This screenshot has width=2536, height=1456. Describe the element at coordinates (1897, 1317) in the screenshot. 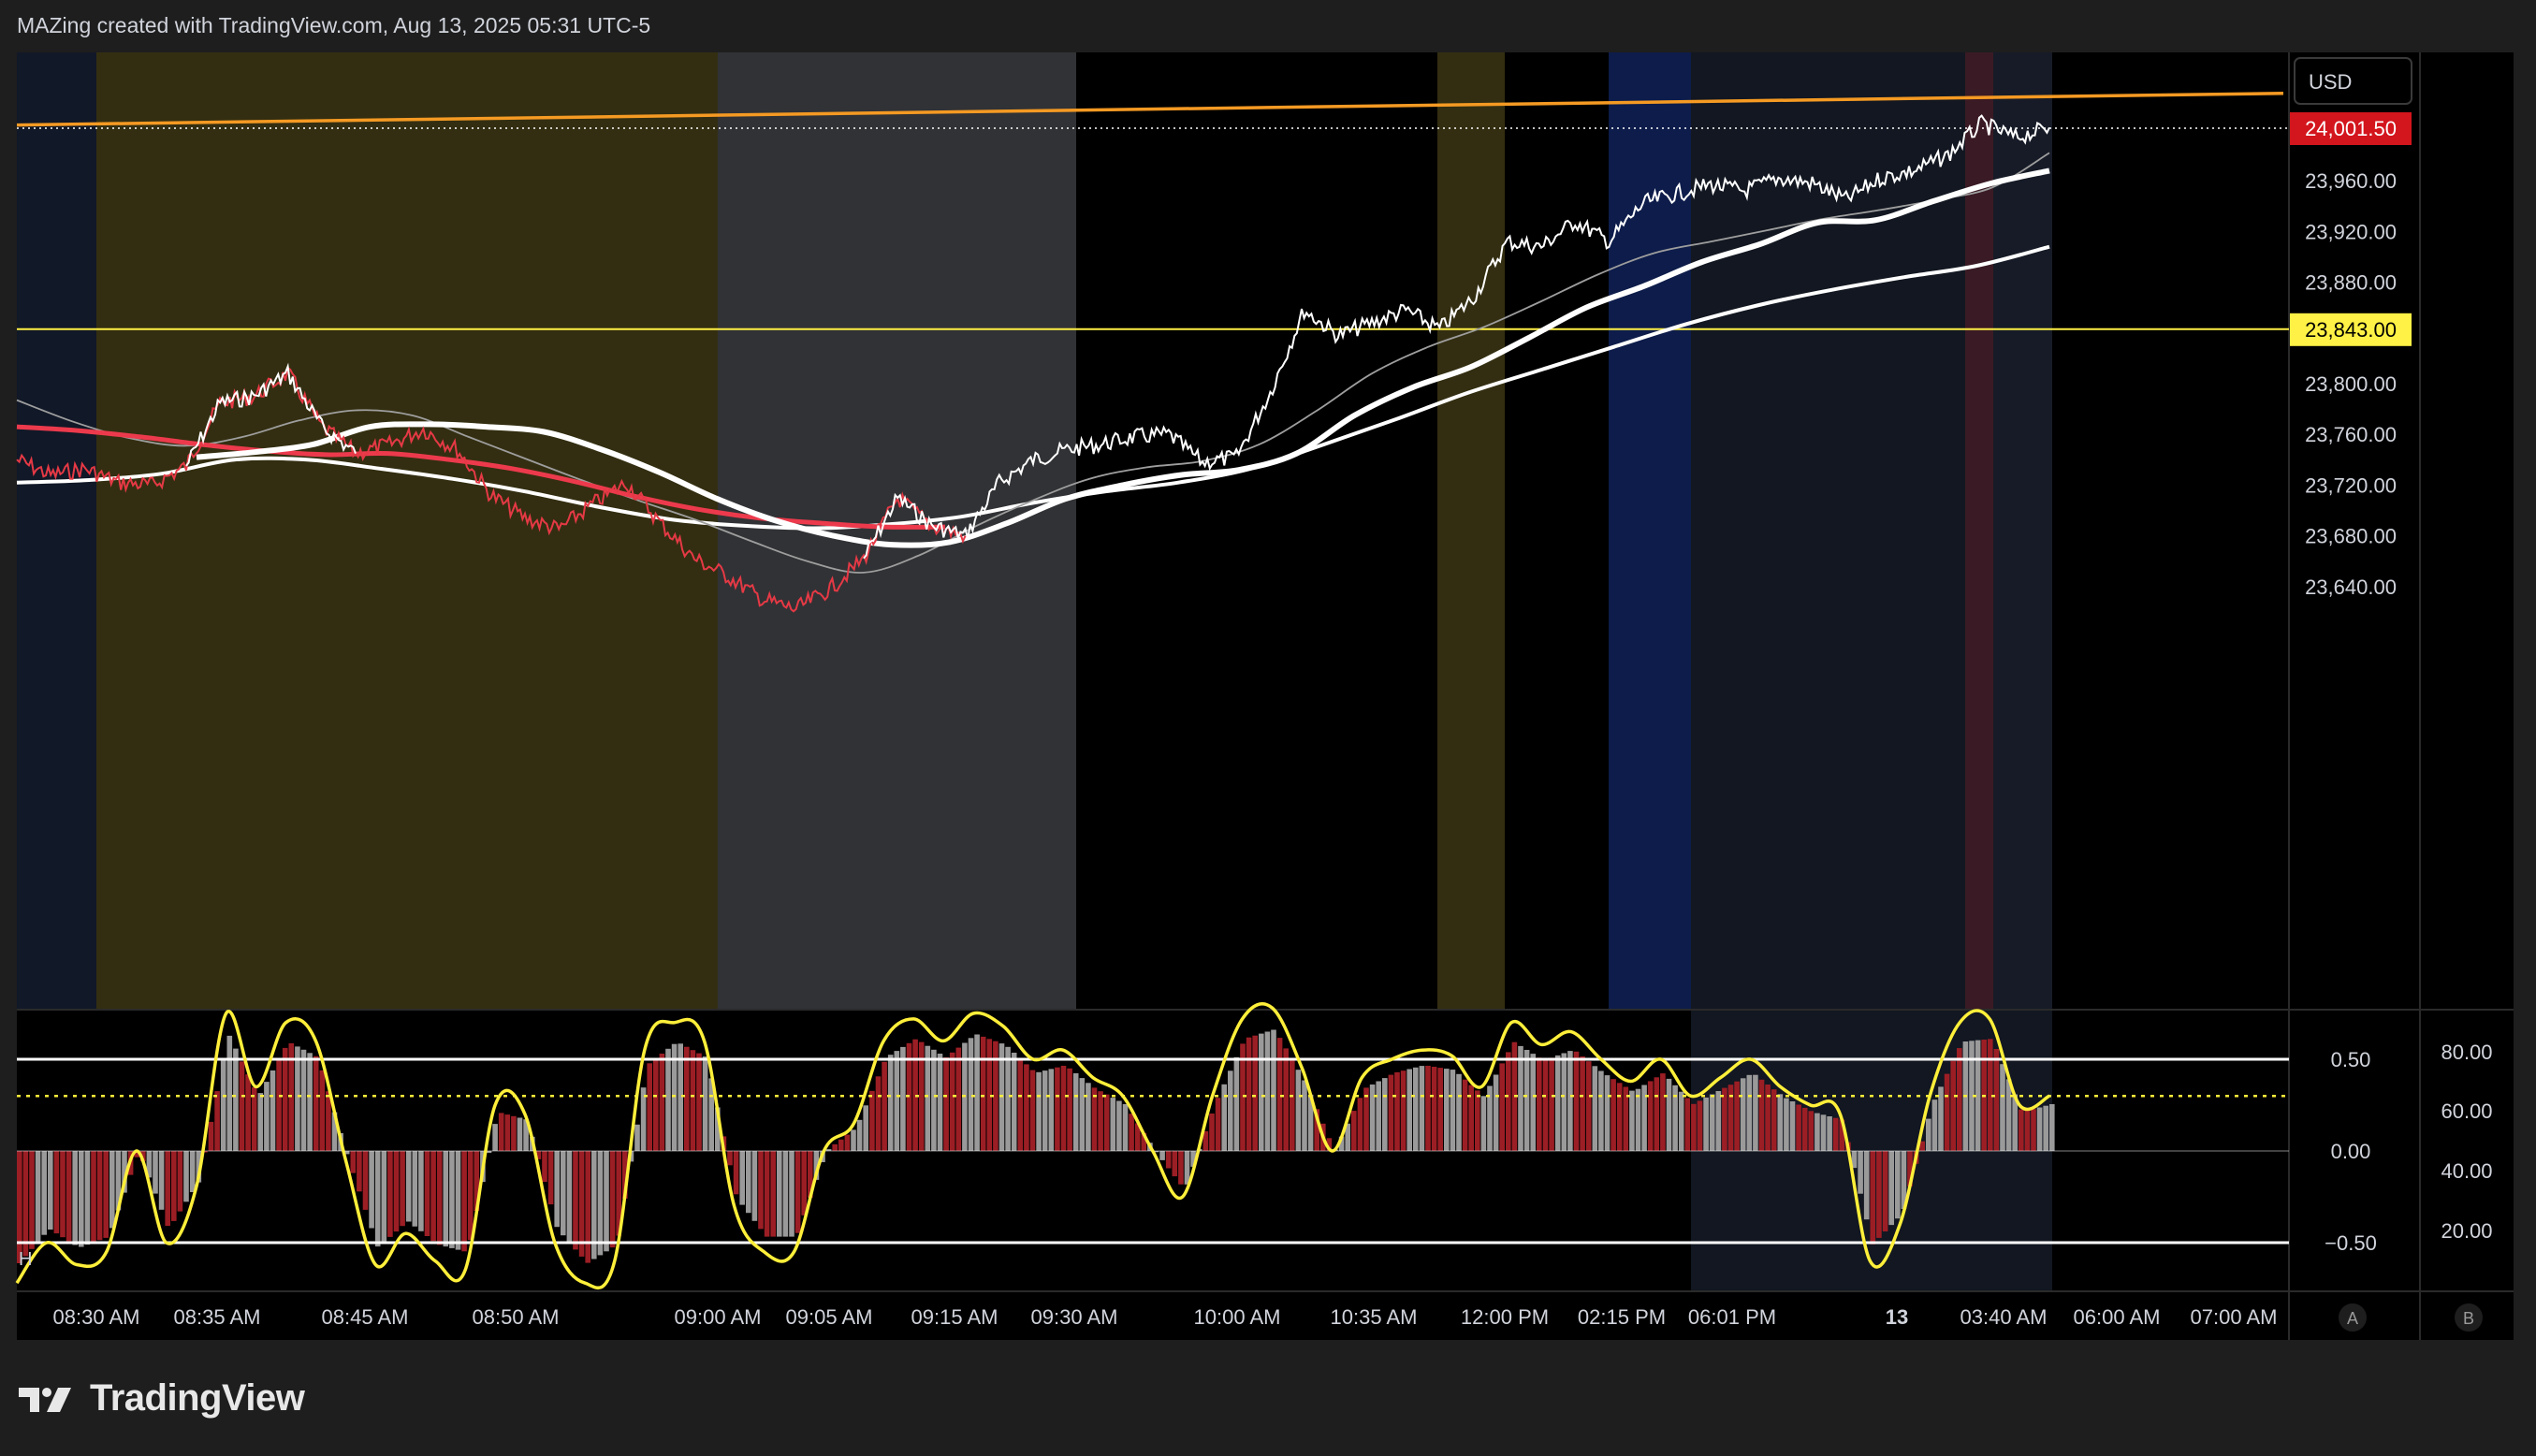

I see `time-axis-label: 13` at that location.